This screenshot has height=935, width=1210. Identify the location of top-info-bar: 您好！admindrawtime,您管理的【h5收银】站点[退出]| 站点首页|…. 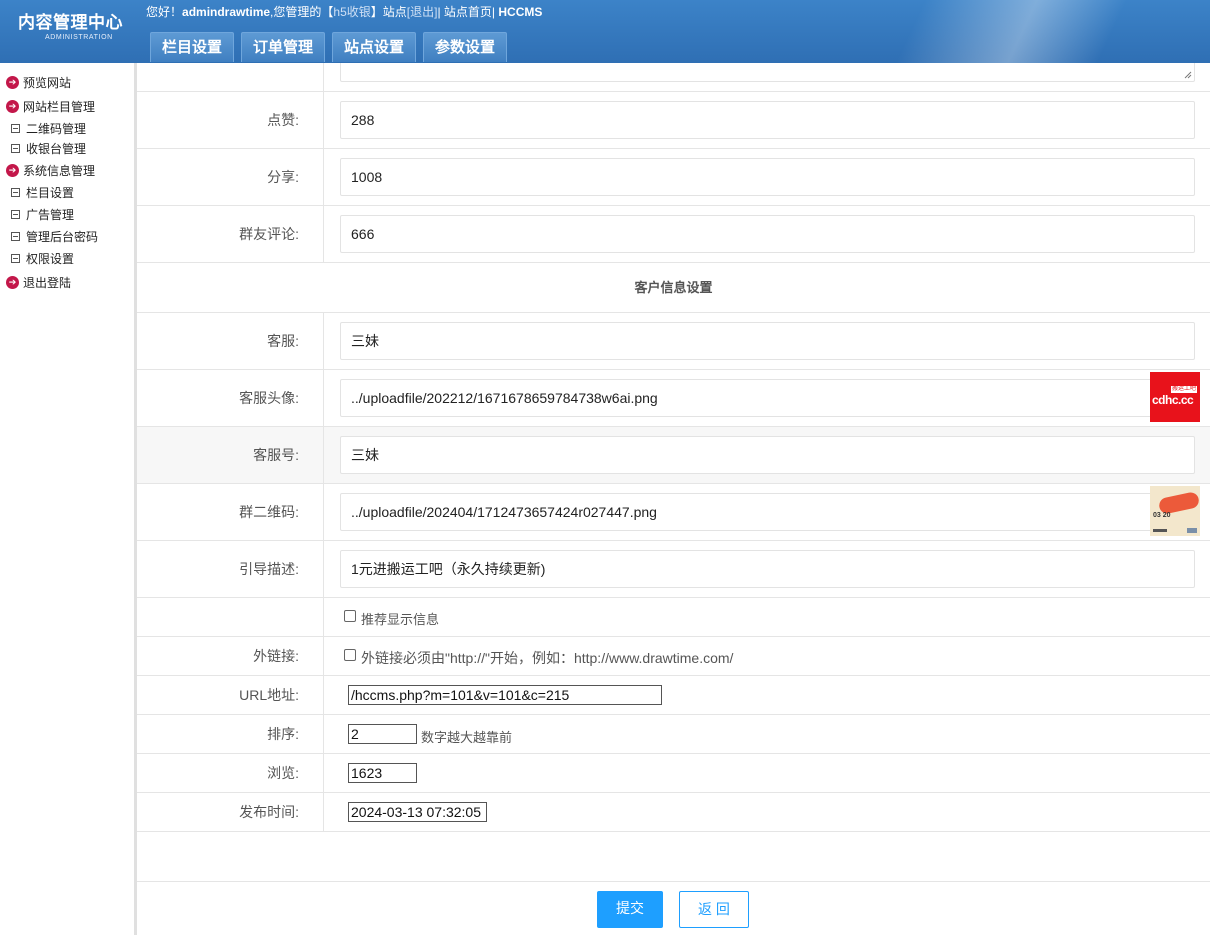
(344, 11).